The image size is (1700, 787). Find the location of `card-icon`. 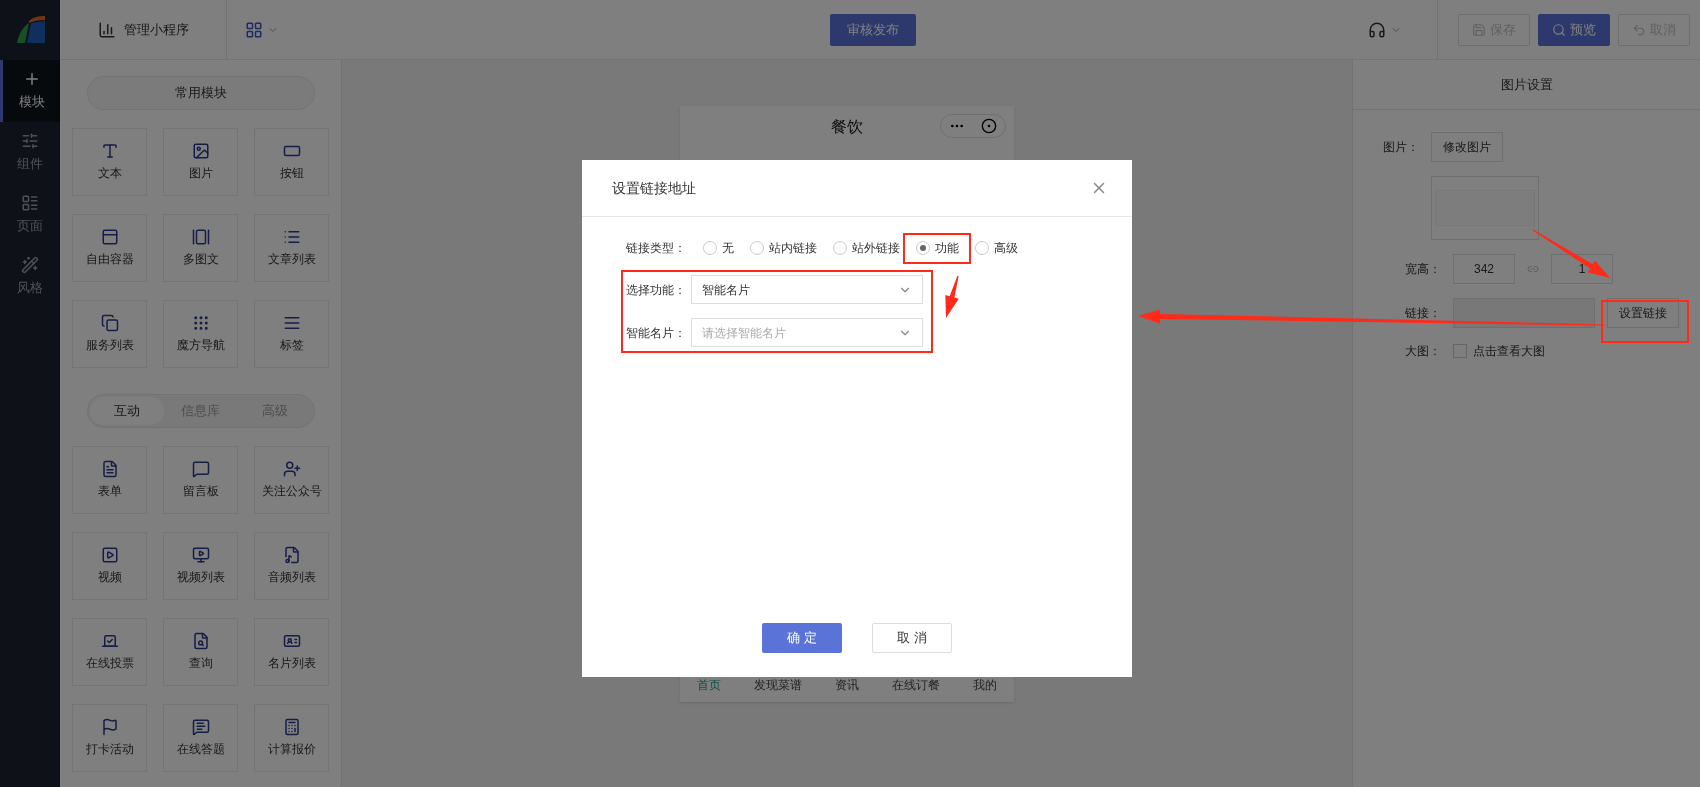

card-icon is located at coordinates (291, 641).